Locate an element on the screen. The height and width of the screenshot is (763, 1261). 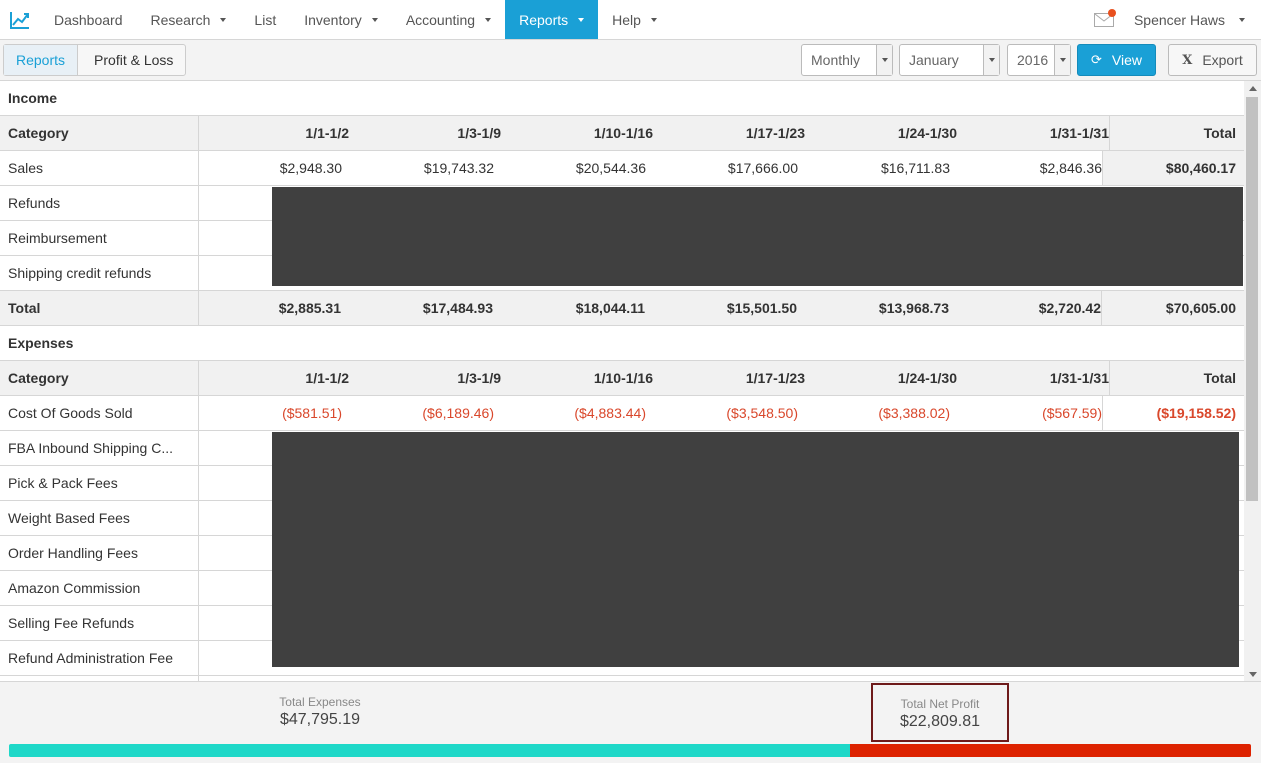
redacted-block is located at coordinates (757, 236).